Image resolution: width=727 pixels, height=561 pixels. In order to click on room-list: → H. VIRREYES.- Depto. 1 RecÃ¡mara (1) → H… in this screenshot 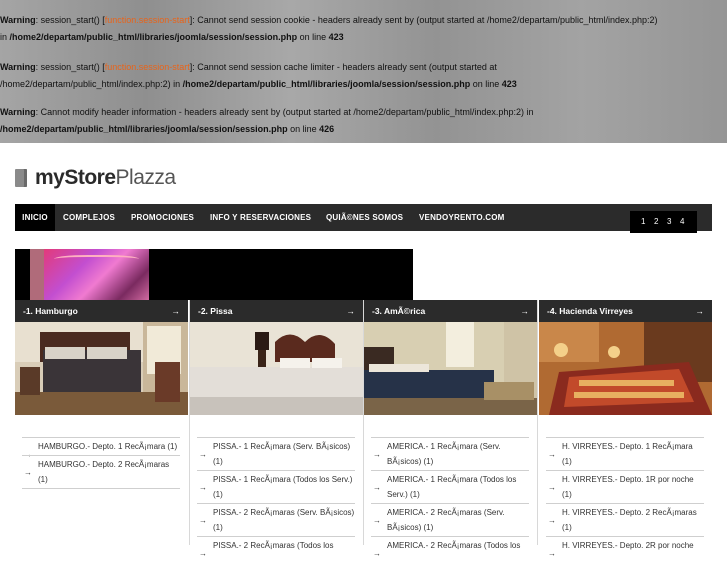, I will do `click(625, 497)`.